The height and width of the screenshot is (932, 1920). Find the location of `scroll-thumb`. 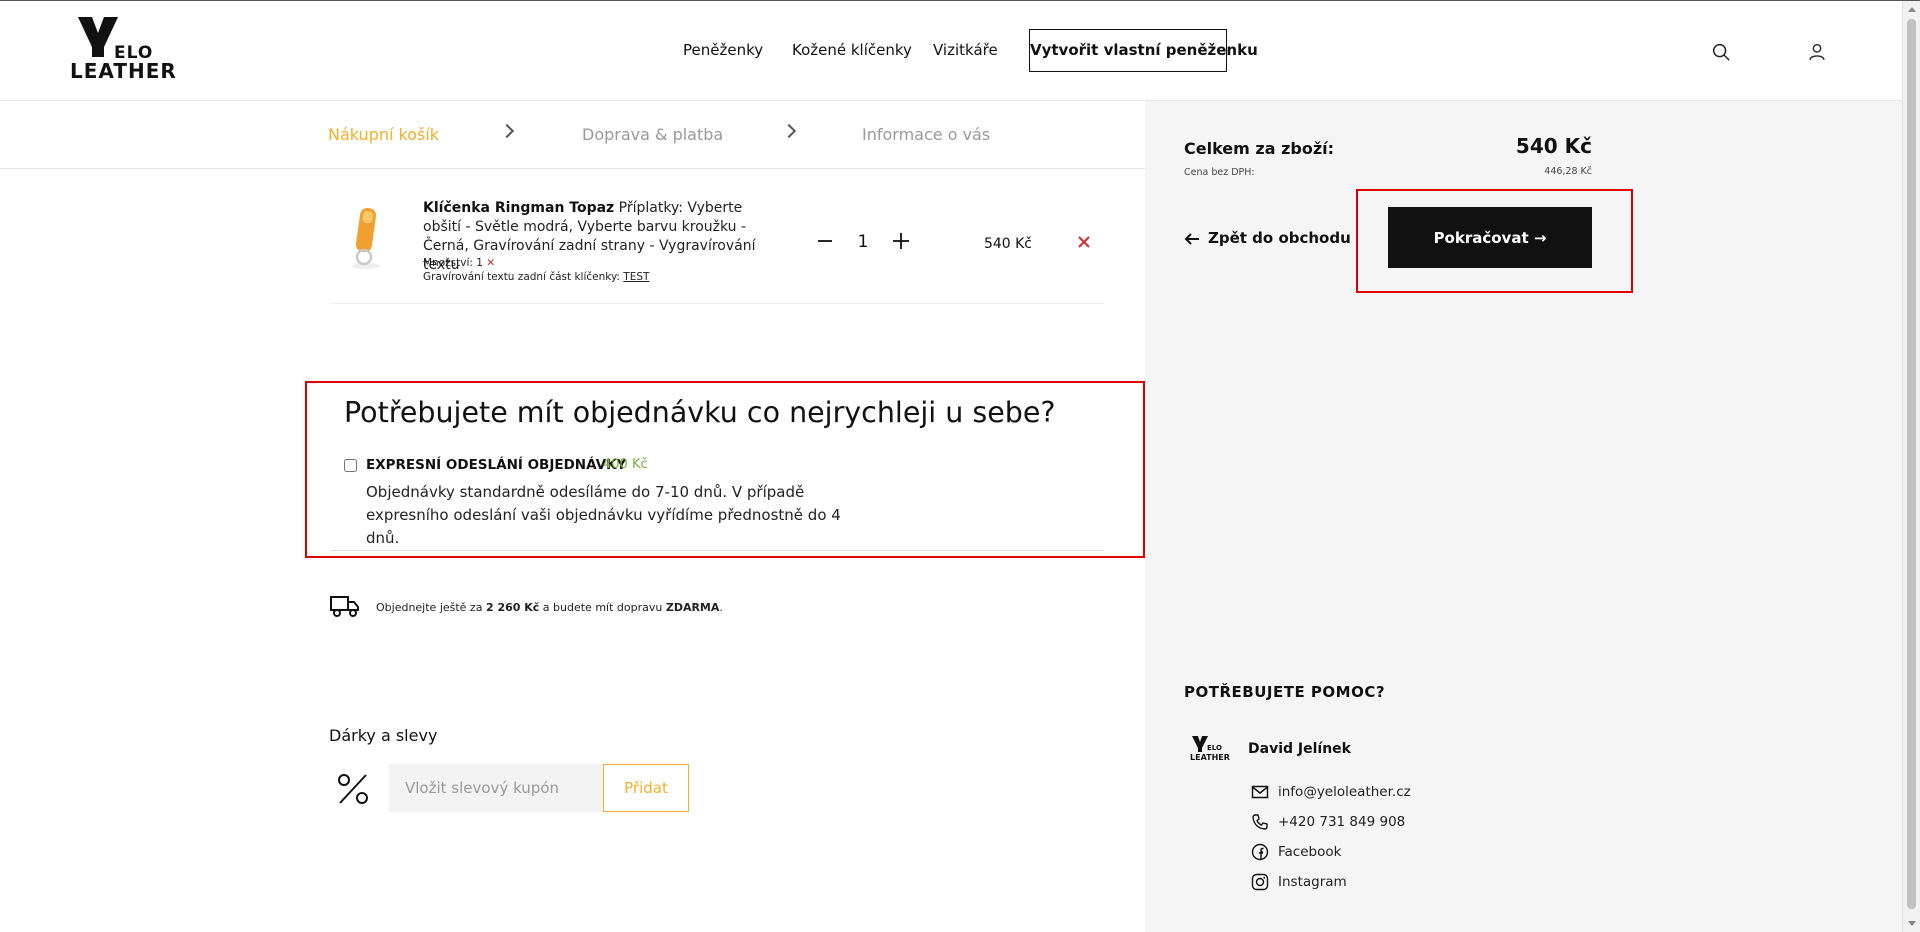

scroll-thumb is located at coordinates (1911, 464).